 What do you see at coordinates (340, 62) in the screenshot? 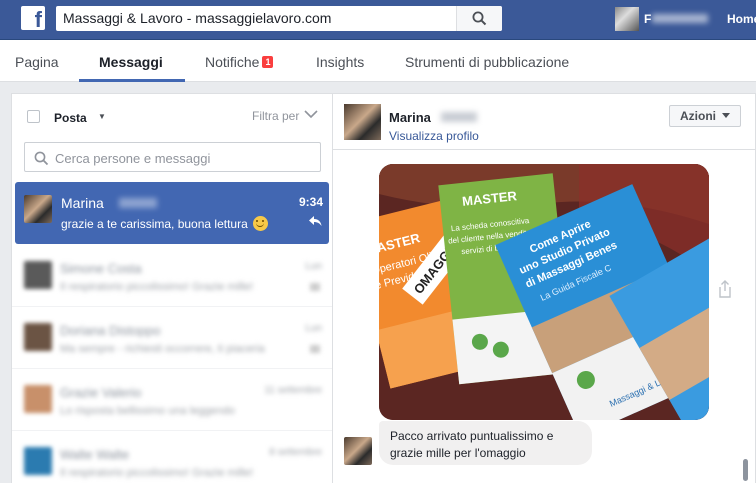
I see `tab-insights: Insights` at bounding box center [340, 62].